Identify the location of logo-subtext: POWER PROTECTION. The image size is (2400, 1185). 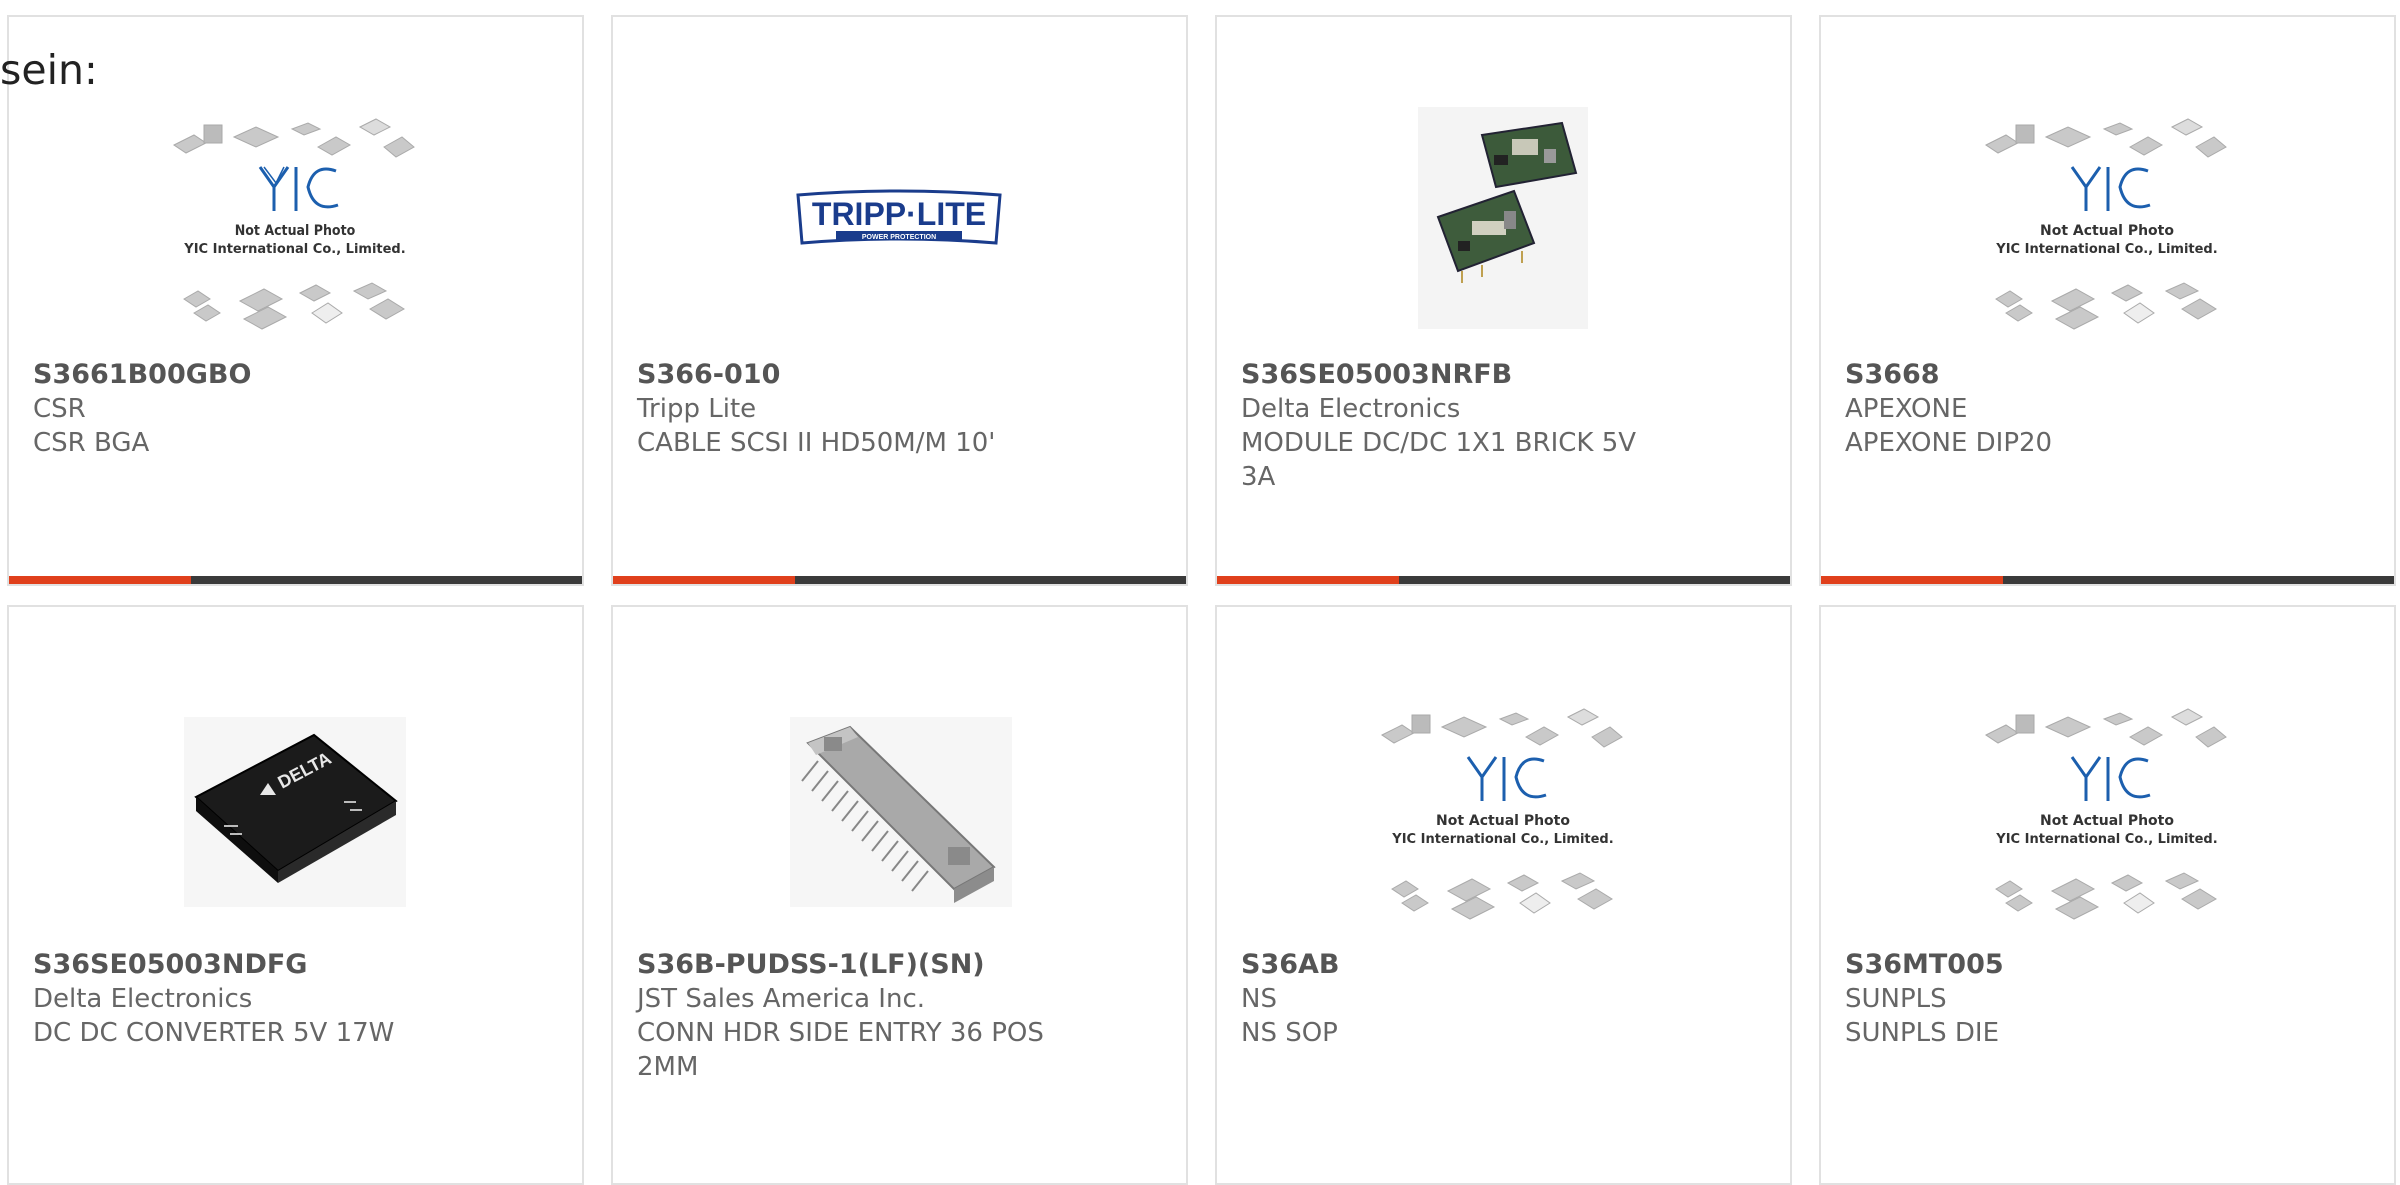
(899, 237).